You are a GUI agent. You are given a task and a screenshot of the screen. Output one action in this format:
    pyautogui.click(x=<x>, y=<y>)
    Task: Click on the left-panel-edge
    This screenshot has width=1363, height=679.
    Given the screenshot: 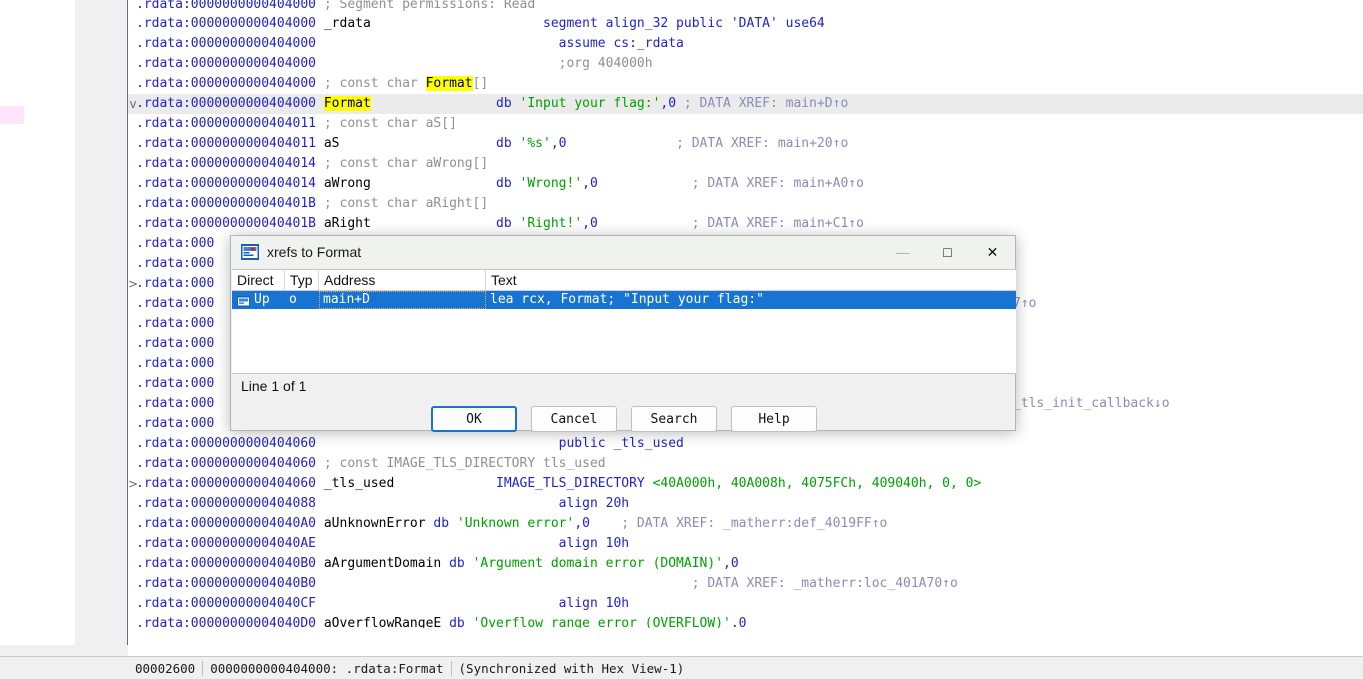 What is the action you would take?
    pyautogui.click(x=73, y=328)
    